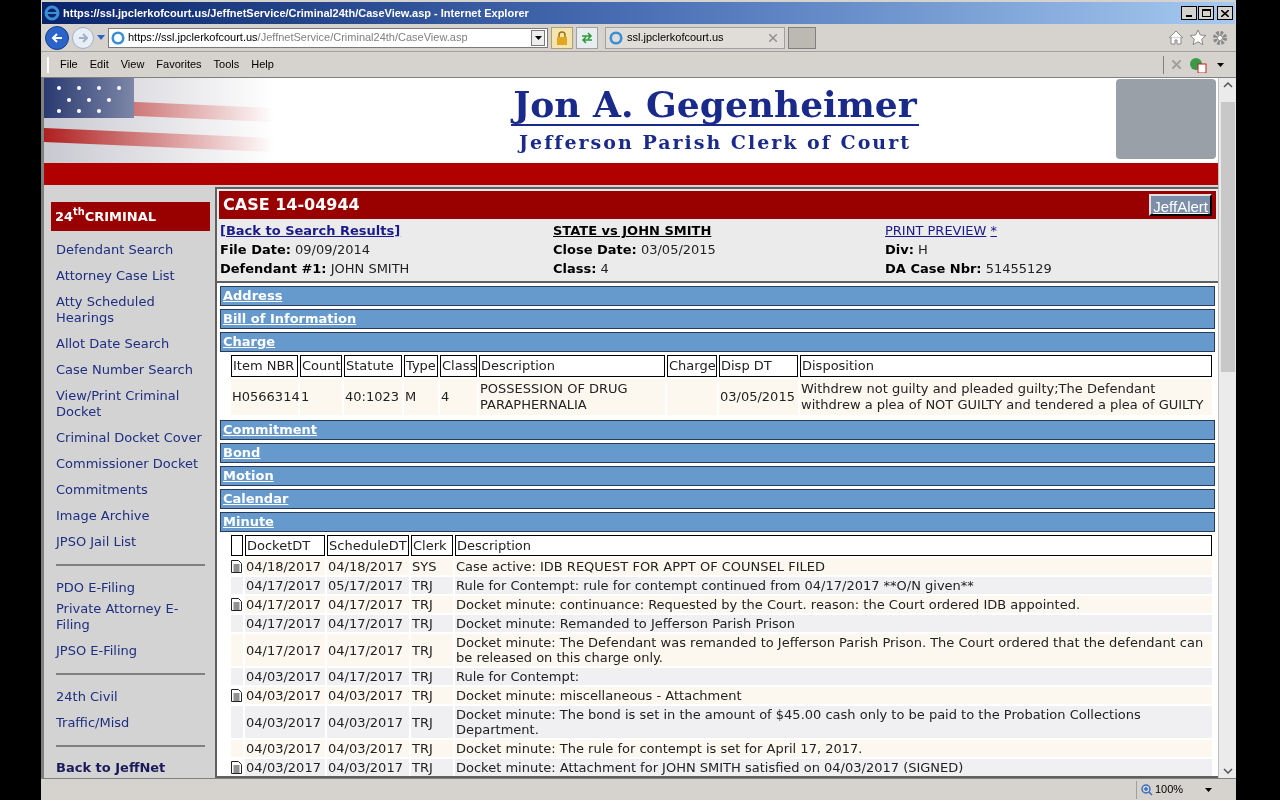 Image resolution: width=1280 pixels, height=800 pixels. I want to click on column-header: Statute, so click(373, 366).